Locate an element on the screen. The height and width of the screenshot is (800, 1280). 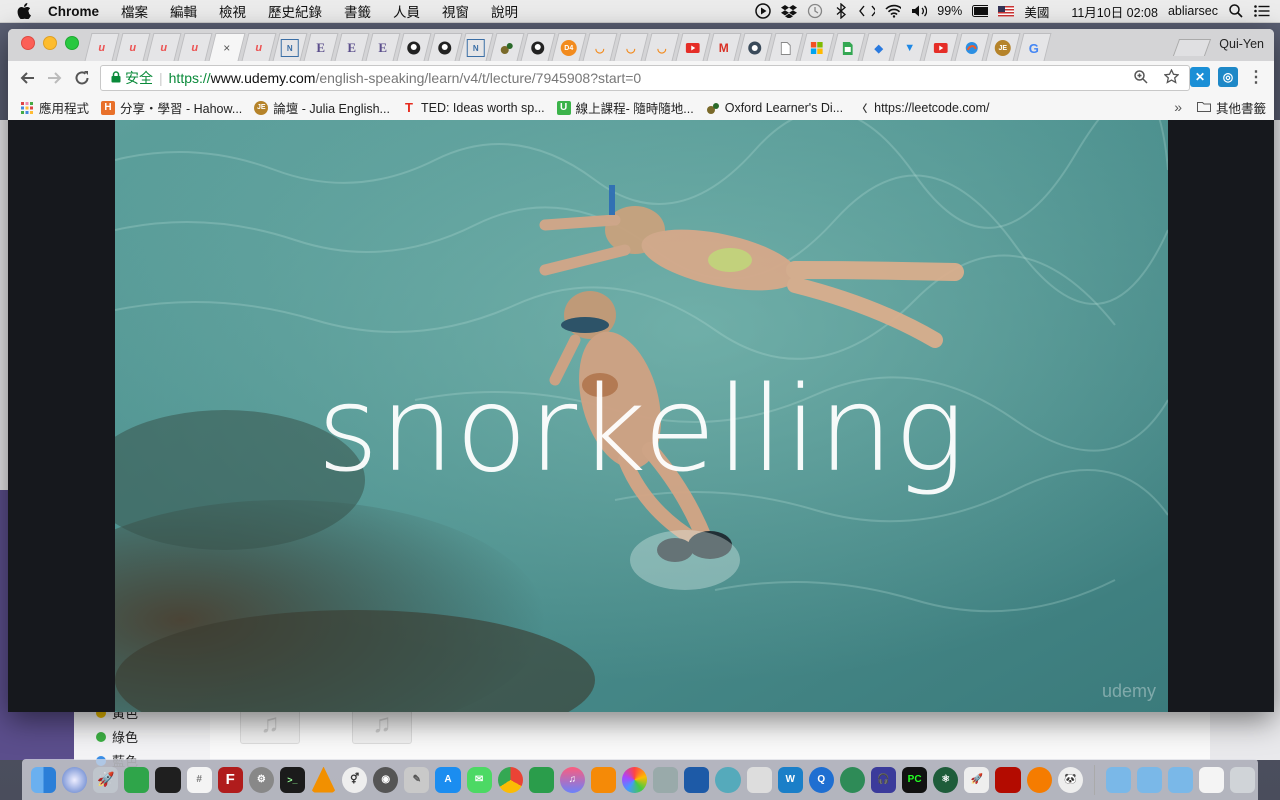
acrobat-icon is located at coordinates (1008, 779).